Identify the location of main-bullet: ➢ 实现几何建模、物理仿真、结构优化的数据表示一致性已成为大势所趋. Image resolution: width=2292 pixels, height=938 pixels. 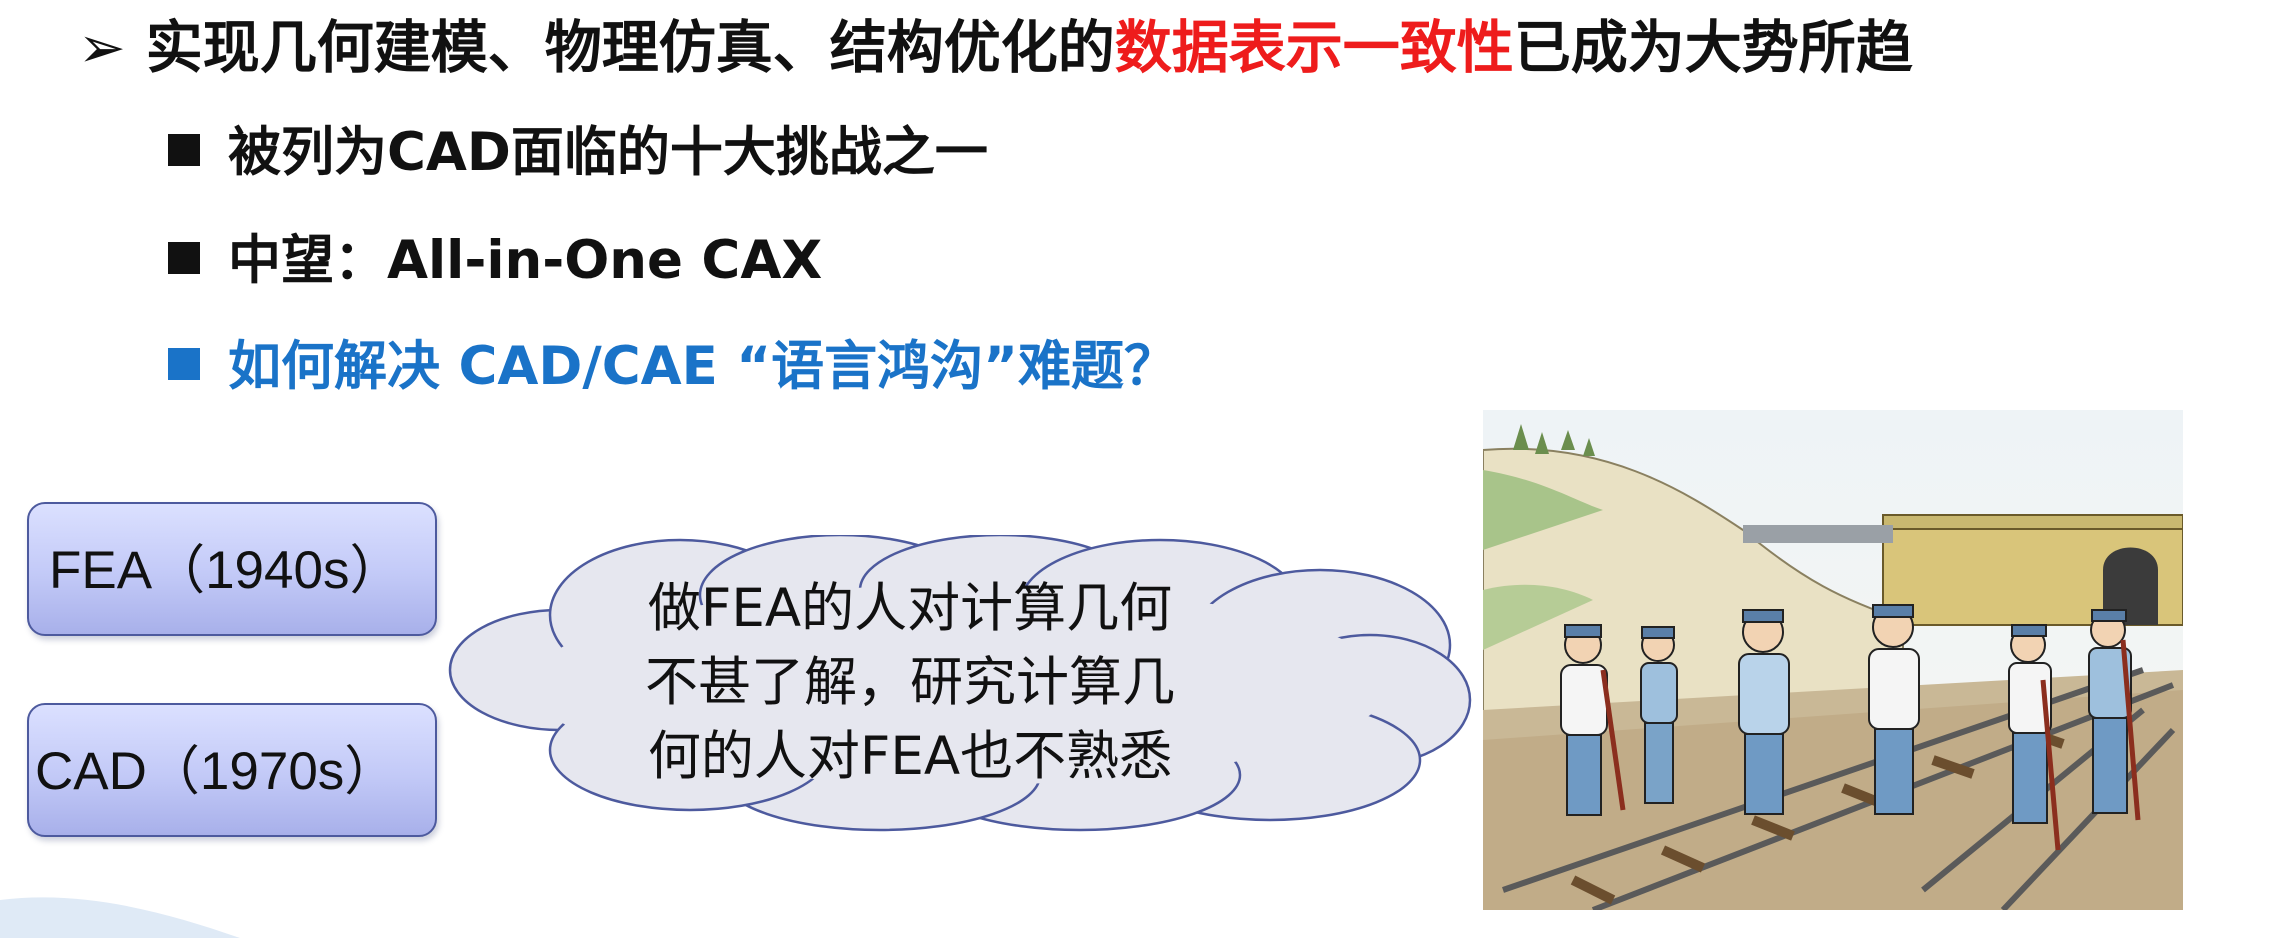
(995, 43).